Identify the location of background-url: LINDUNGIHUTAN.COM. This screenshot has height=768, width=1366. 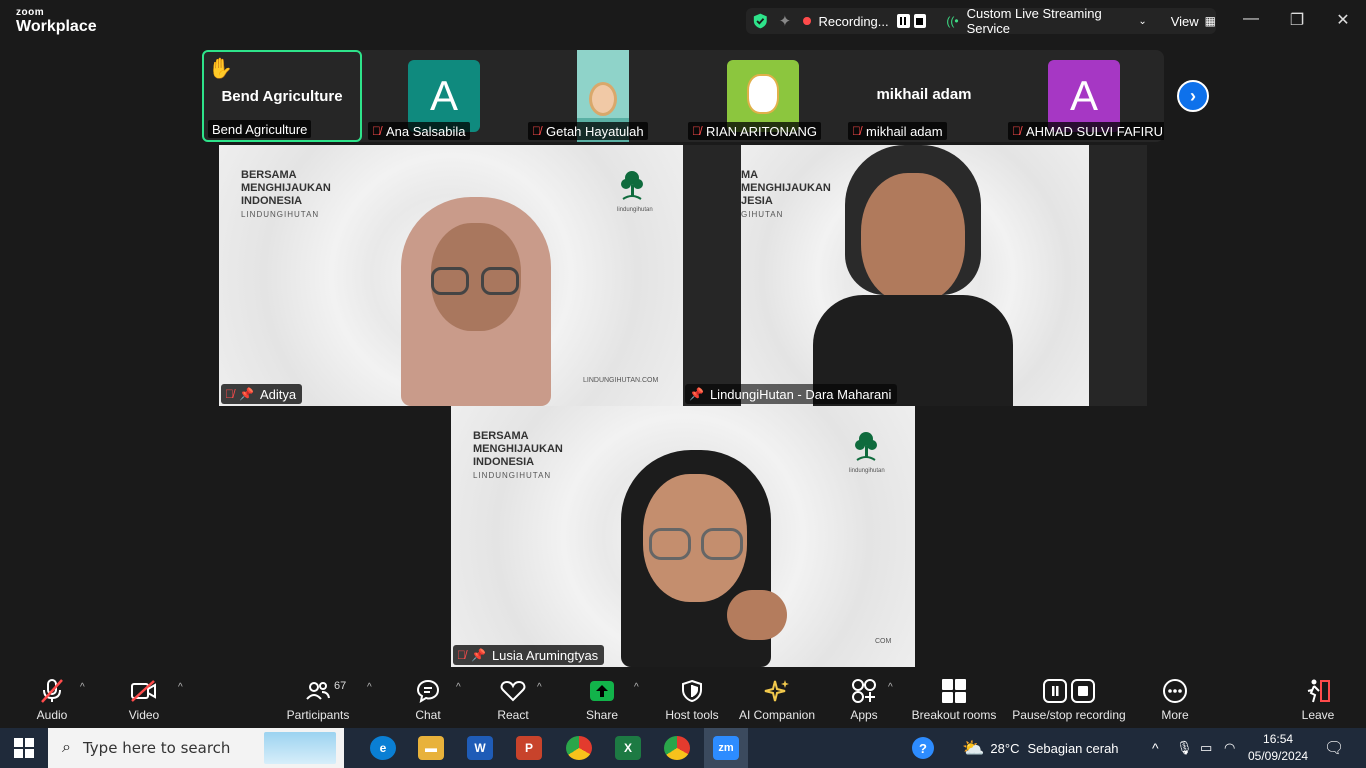
(621, 380).